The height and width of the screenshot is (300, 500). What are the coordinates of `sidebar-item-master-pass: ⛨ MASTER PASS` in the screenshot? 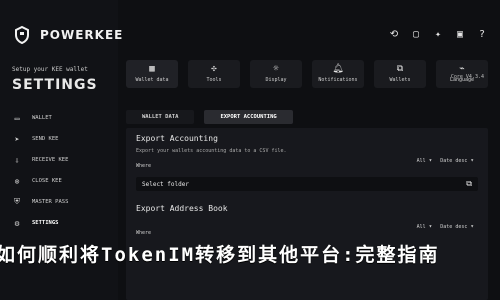 It's located at (59, 202).